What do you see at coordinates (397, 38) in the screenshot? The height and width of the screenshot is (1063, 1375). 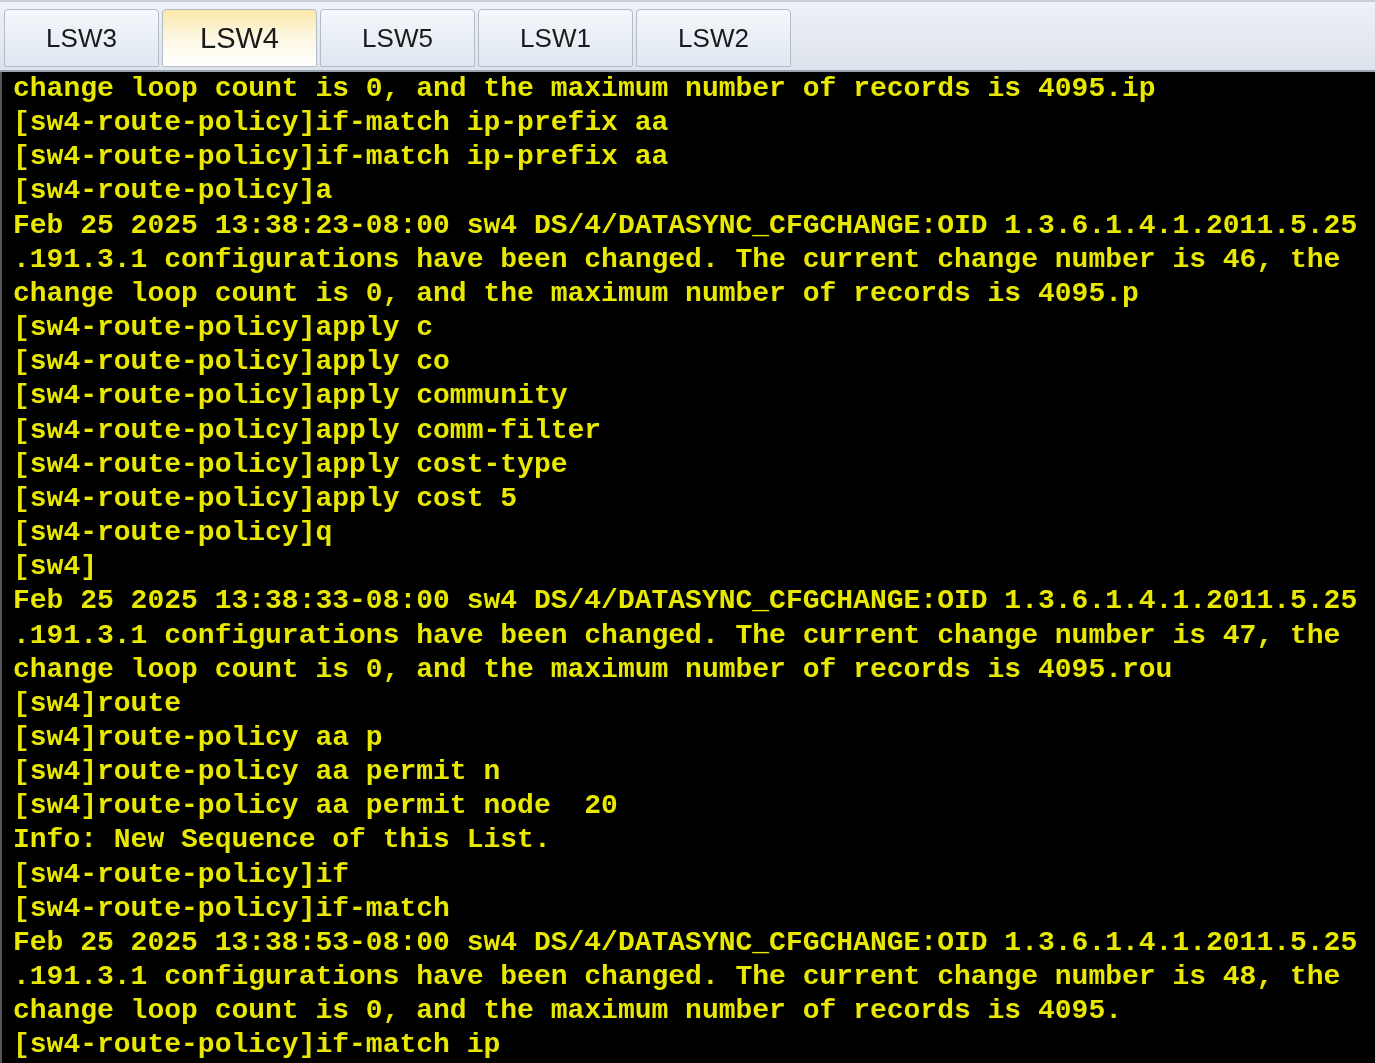 I see `terminal-tab: LSW5` at bounding box center [397, 38].